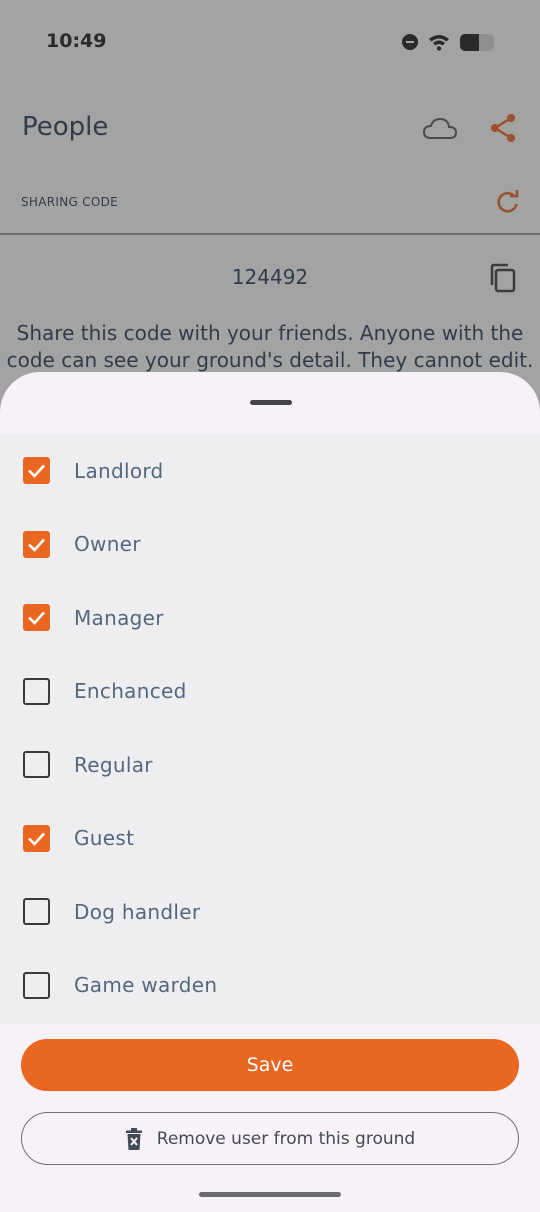  Describe the element at coordinates (270, 544) in the screenshot. I see `role-item: Owner` at that location.